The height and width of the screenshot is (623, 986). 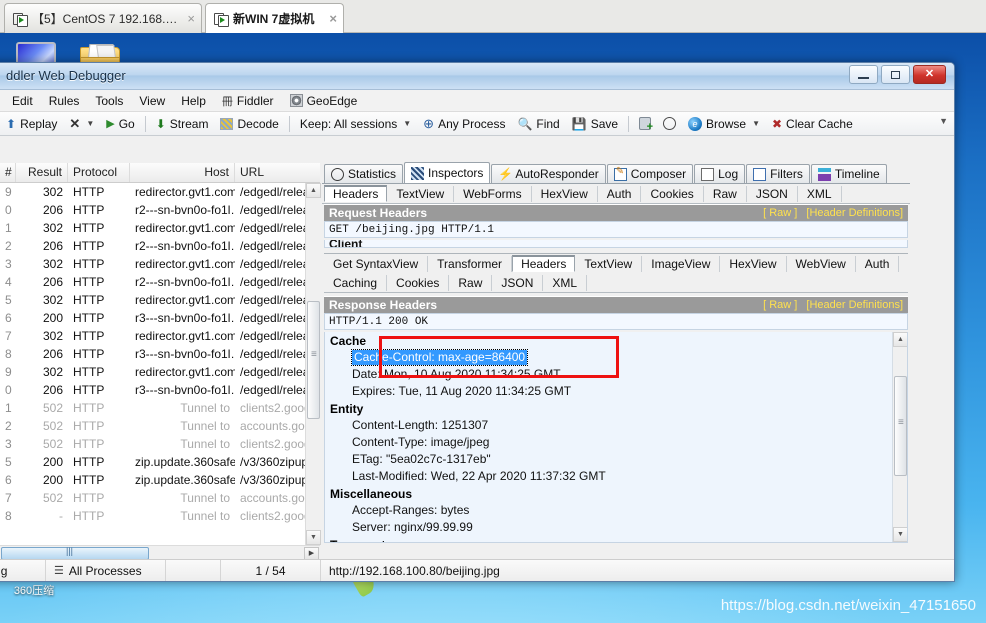 I want to click on request-tab-json: JSON, so click(x=772, y=193).